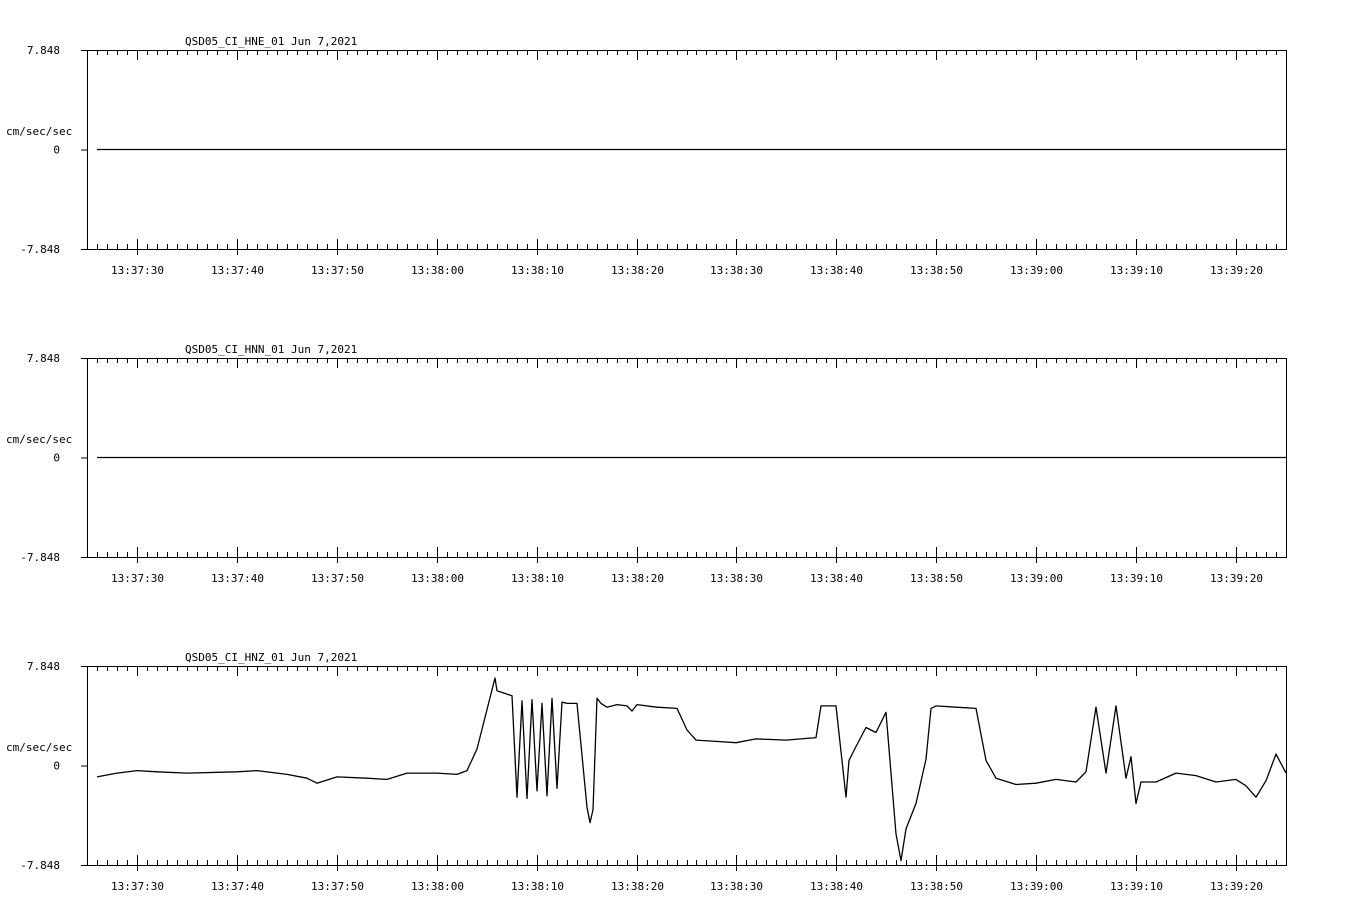 The width and height of the screenshot is (1358, 924). Describe the element at coordinates (271, 657) in the screenshot. I see `chart-title: QSD05_CI_HNZ_01 Jun 7,2021` at that location.